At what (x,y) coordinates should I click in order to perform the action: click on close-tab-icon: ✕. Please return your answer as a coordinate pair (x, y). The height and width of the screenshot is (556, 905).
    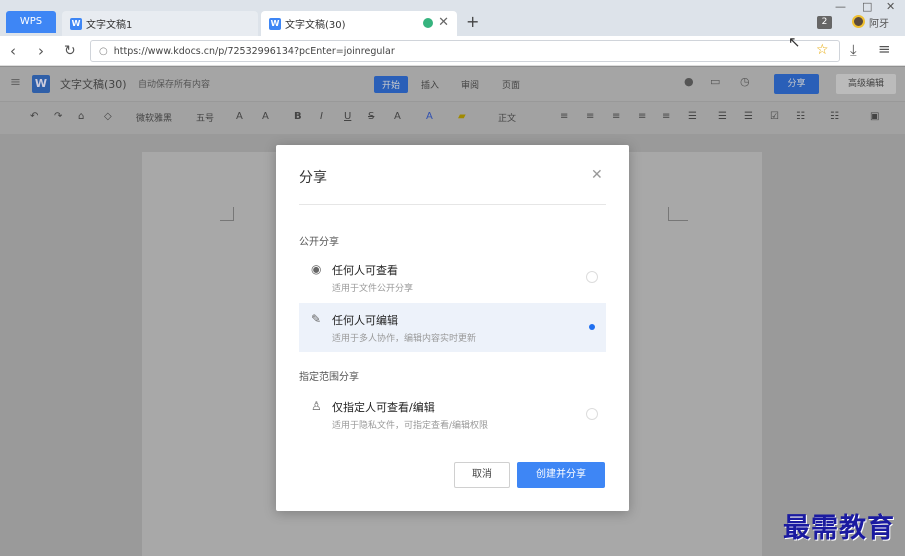
    Looking at the image, I should click on (443, 22).